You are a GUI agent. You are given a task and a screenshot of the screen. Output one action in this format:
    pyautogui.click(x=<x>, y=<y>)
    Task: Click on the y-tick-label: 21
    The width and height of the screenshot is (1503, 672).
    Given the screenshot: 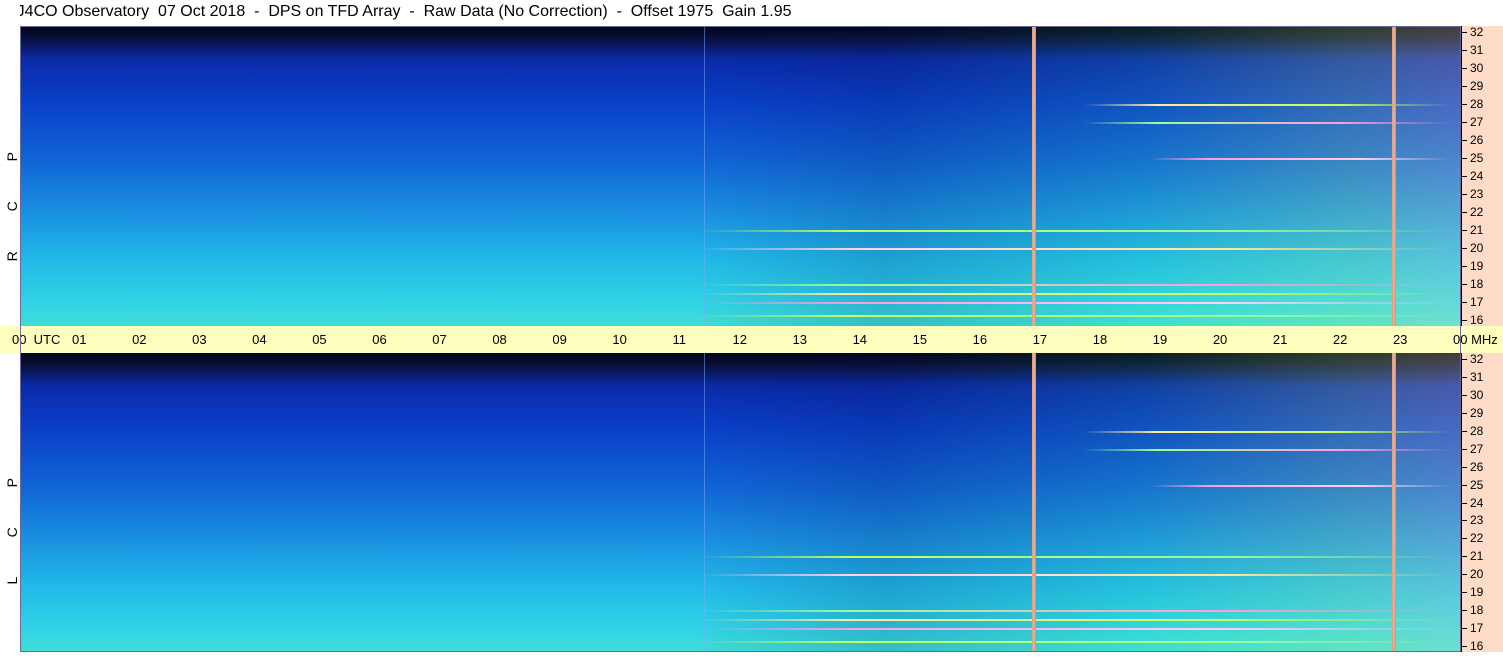 What is the action you would take?
    pyautogui.click(x=1477, y=556)
    